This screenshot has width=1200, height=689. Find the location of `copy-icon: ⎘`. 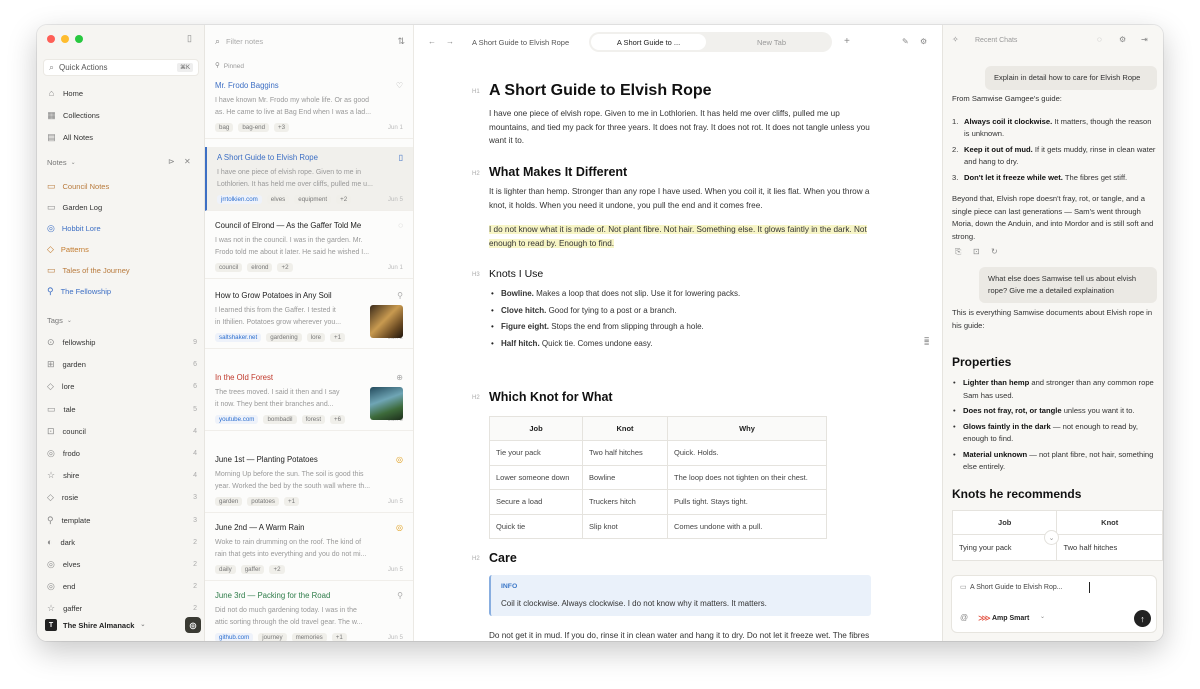

copy-icon: ⎘ is located at coordinates (958, 252).